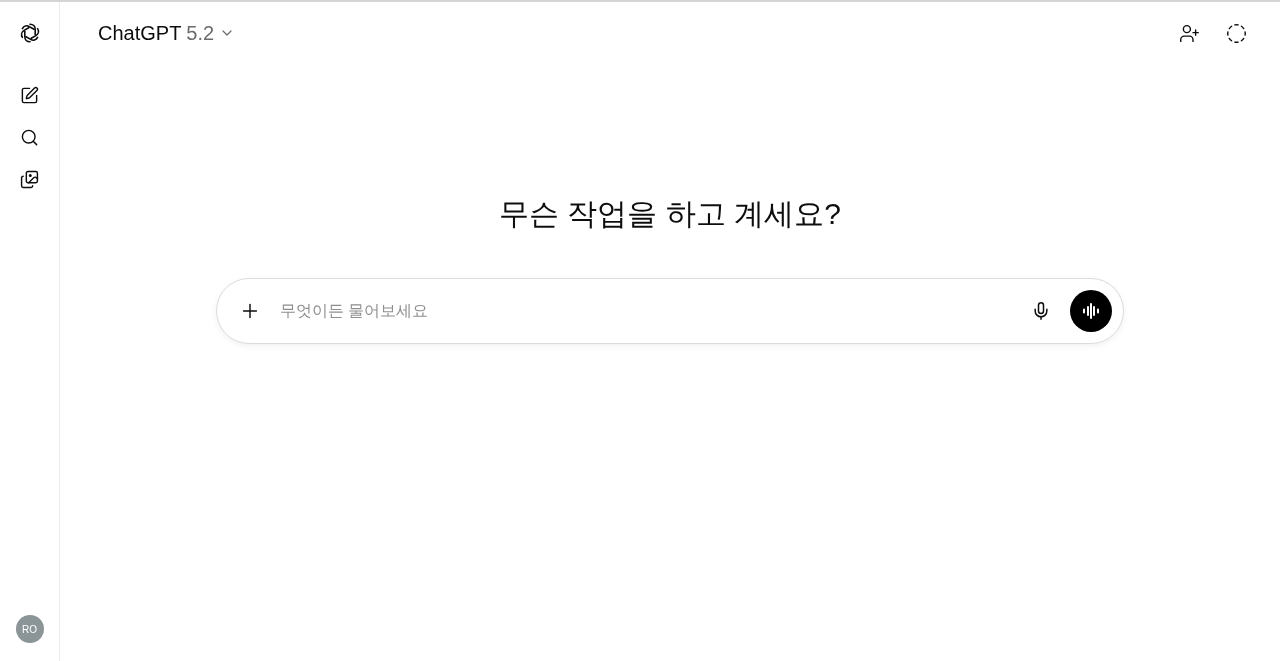 This screenshot has width=1280, height=661. What do you see at coordinates (29, 179) in the screenshot?
I see `images-icon` at bounding box center [29, 179].